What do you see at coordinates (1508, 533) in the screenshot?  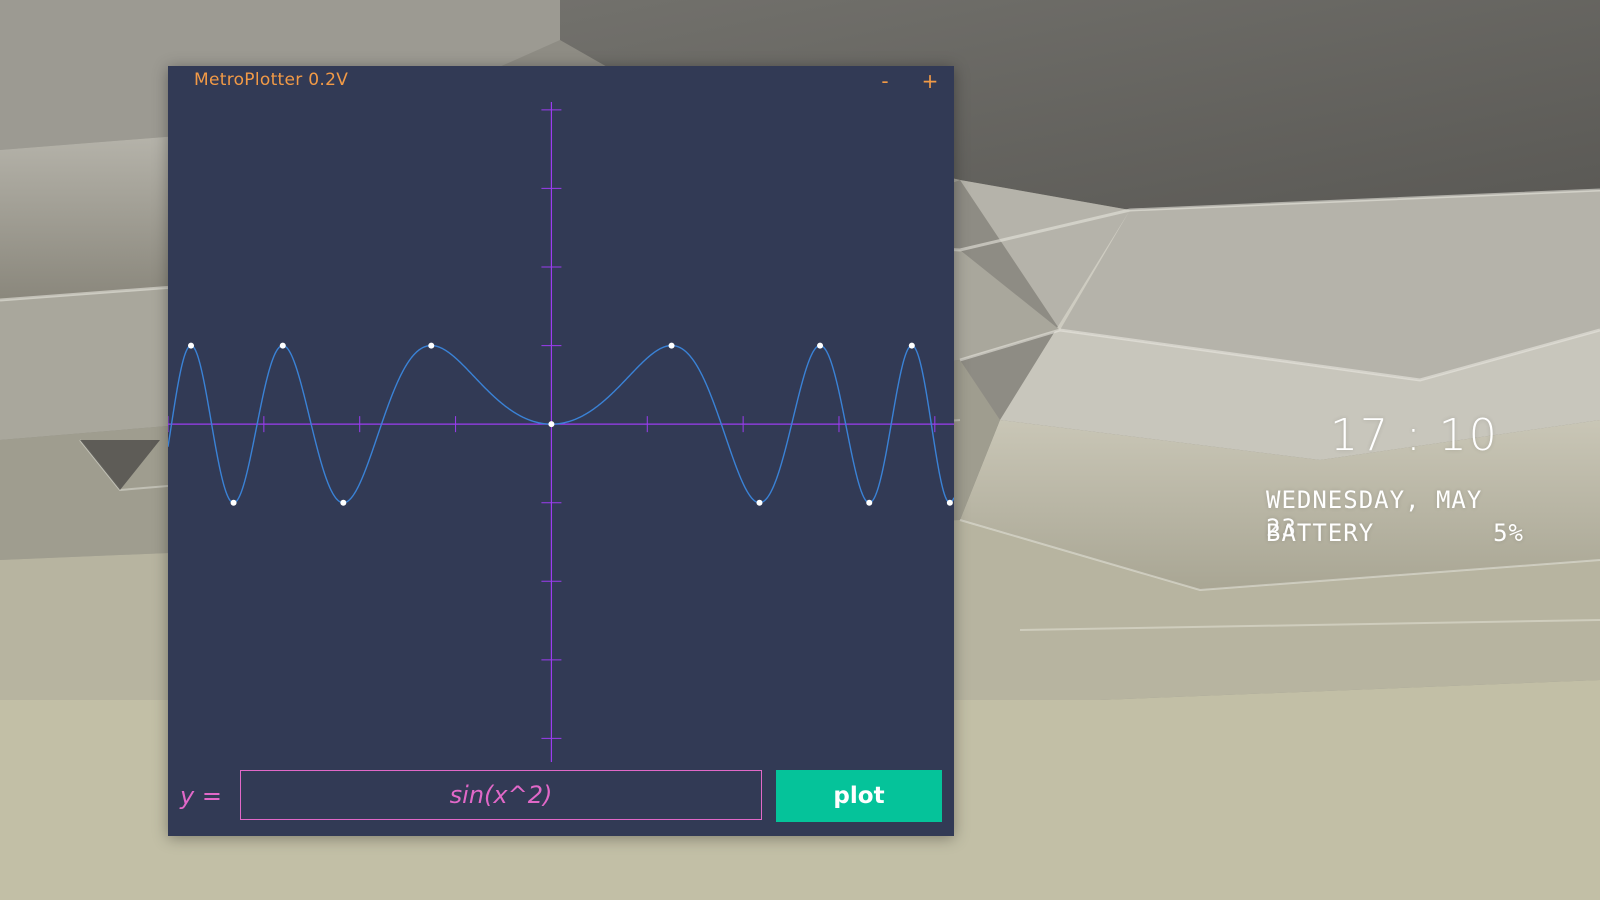 I see `battery-value: 5%` at bounding box center [1508, 533].